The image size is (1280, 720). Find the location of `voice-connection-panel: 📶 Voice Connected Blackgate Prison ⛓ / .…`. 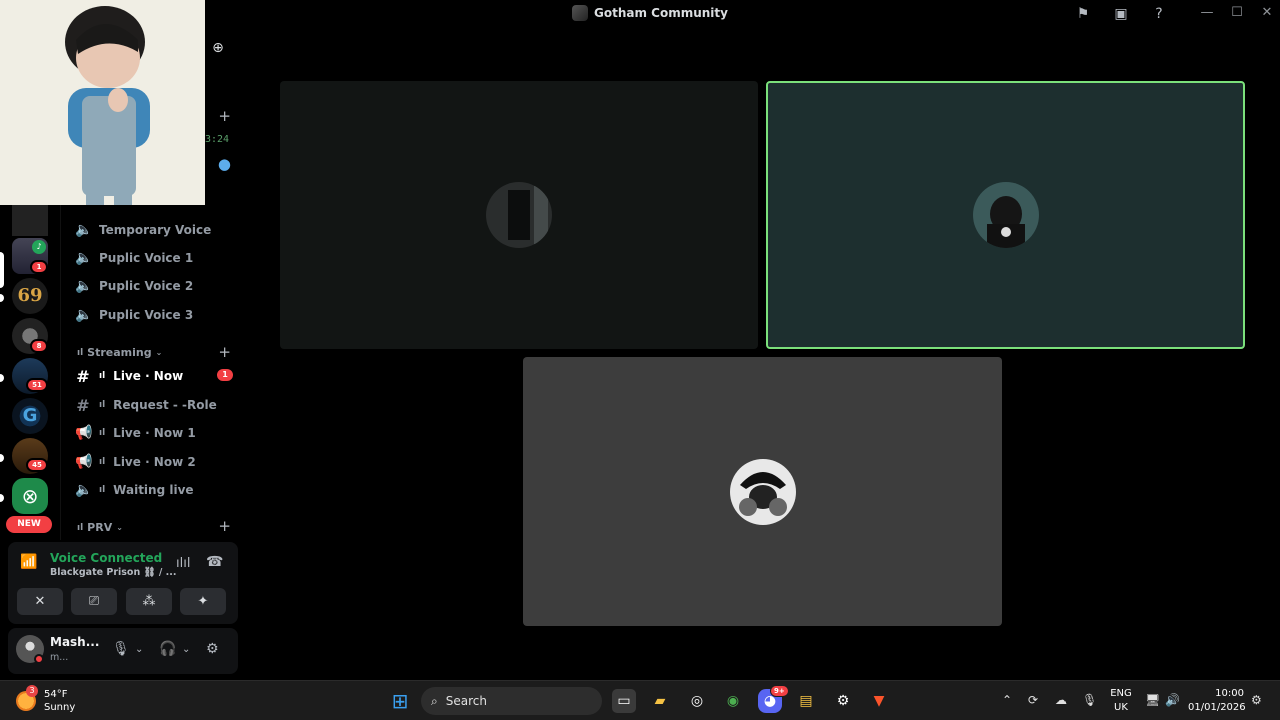

voice-connection-panel: 📶 Voice Connected Blackgate Prison ⛓ / .… is located at coordinates (123, 583).